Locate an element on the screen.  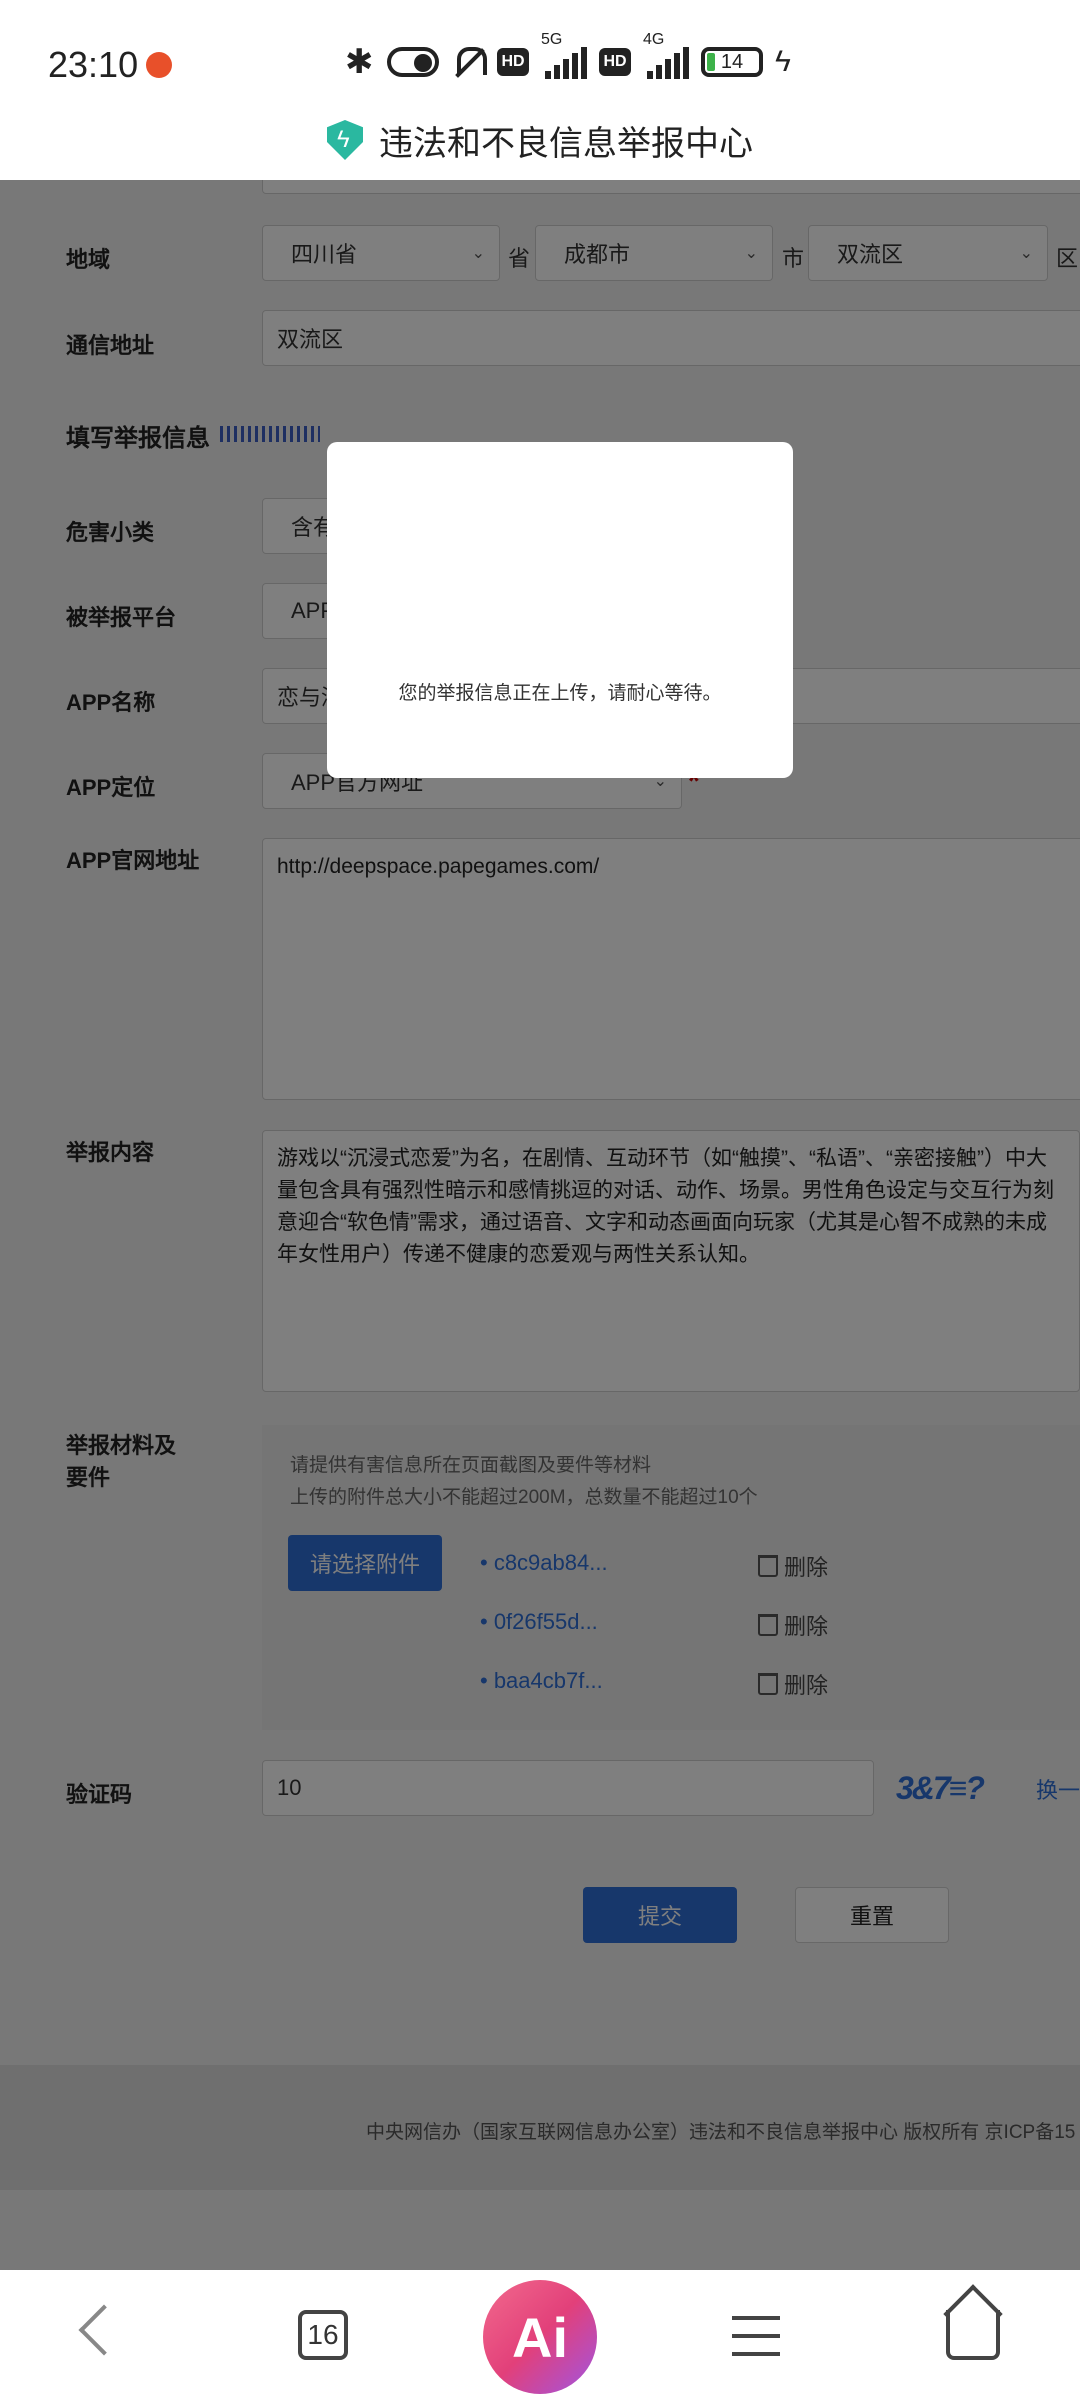
net-5g-label: 5G is located at coordinates (552, 39).